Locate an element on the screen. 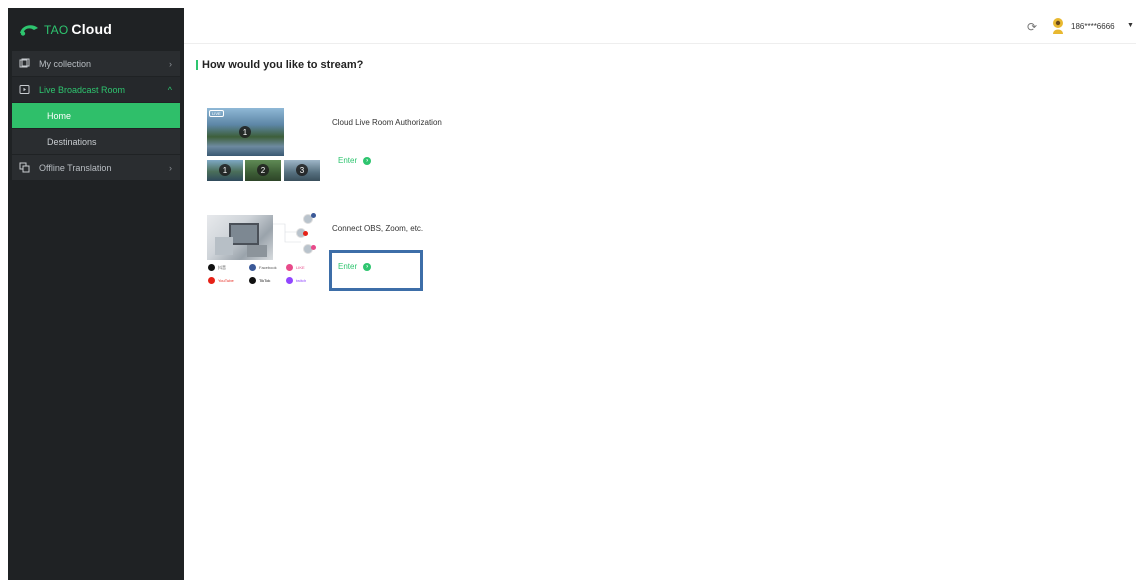 This screenshot has height=580, width=1136. live-room-icon is located at coordinates (24, 90).